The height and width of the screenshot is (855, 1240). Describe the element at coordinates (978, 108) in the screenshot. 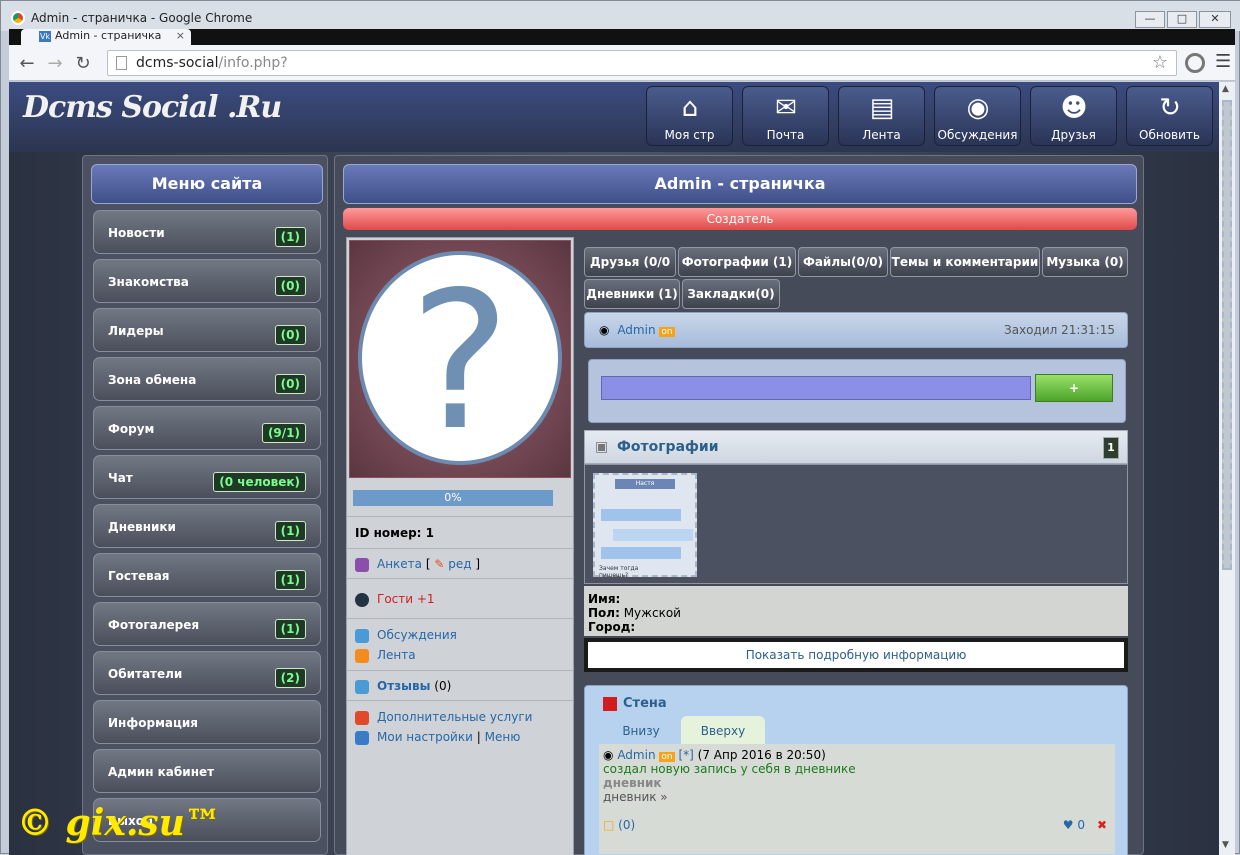

I see `chat-icon: ◉` at that location.